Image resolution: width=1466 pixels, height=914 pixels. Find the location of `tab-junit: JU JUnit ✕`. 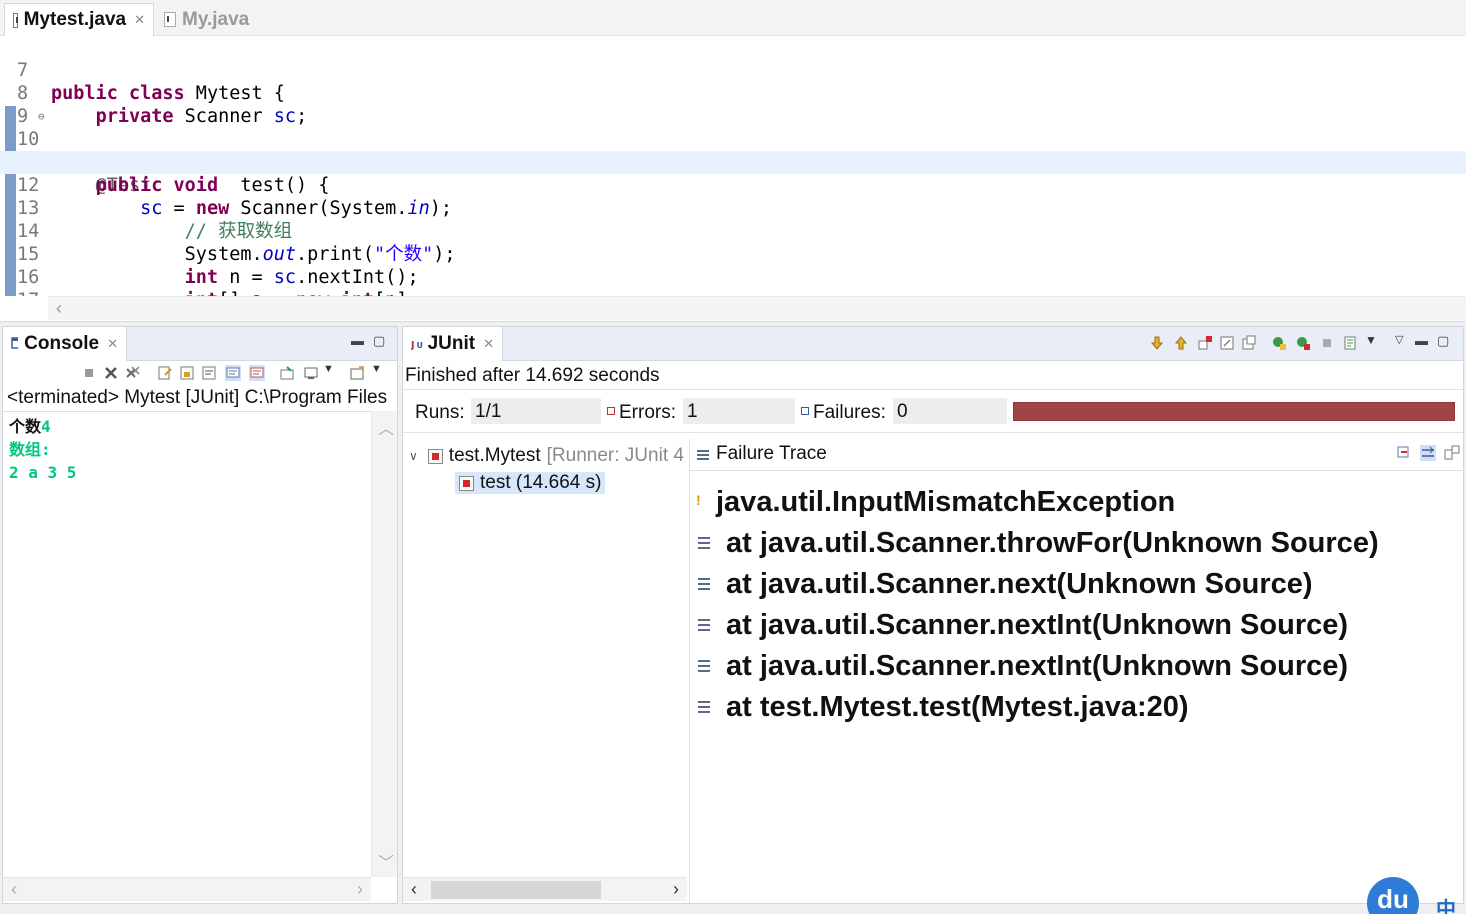

tab-junit: JU JUnit ✕ is located at coordinates (453, 344).